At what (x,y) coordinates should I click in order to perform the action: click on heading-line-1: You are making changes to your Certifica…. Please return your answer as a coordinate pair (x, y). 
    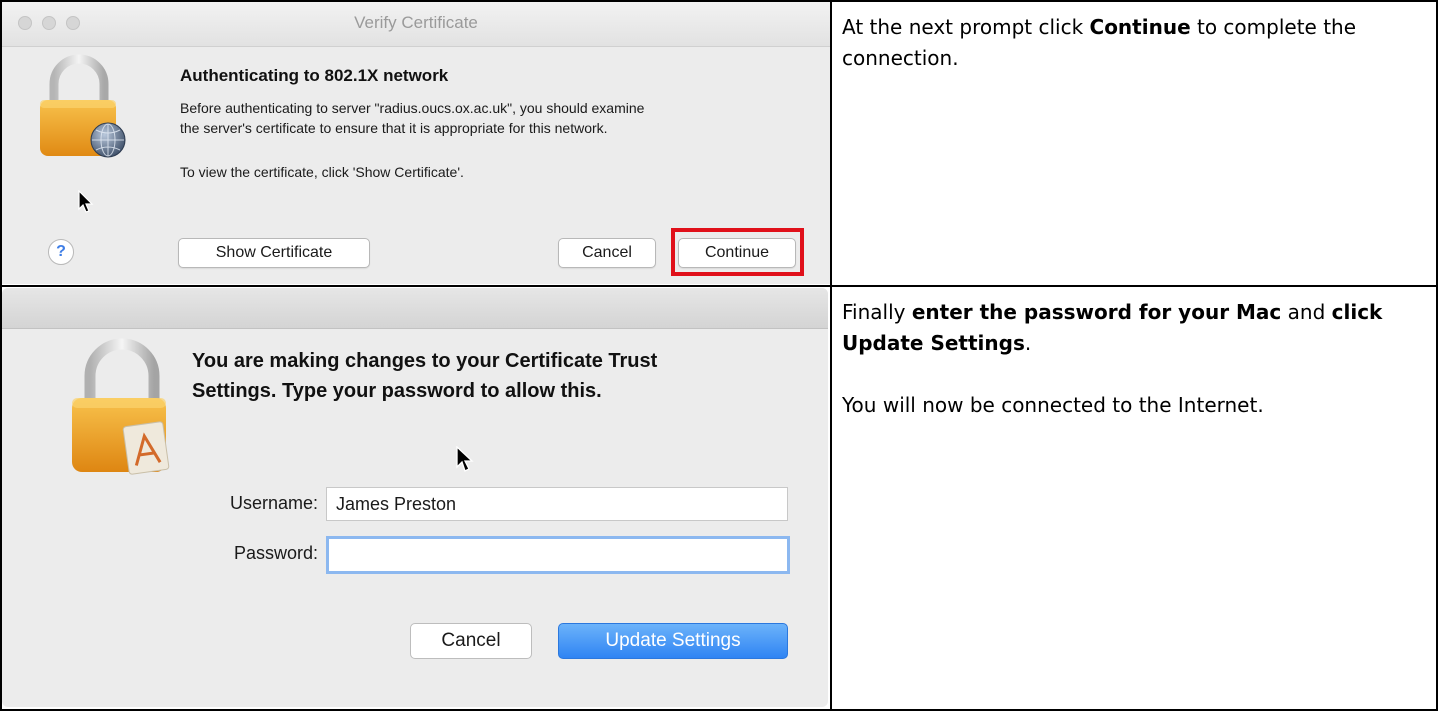
    Looking at the image, I should click on (425, 361).